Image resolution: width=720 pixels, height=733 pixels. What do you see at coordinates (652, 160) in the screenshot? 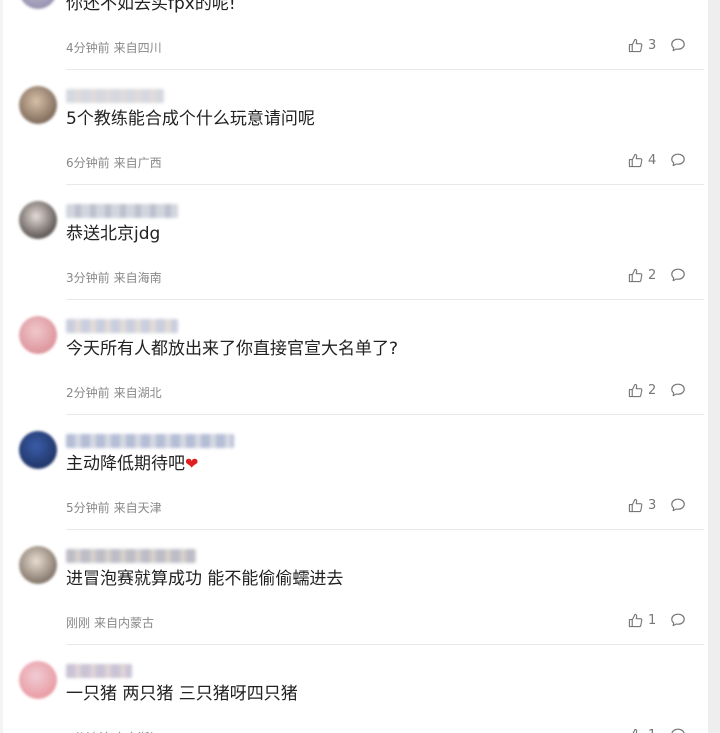
I see `like-count: 4` at bounding box center [652, 160].